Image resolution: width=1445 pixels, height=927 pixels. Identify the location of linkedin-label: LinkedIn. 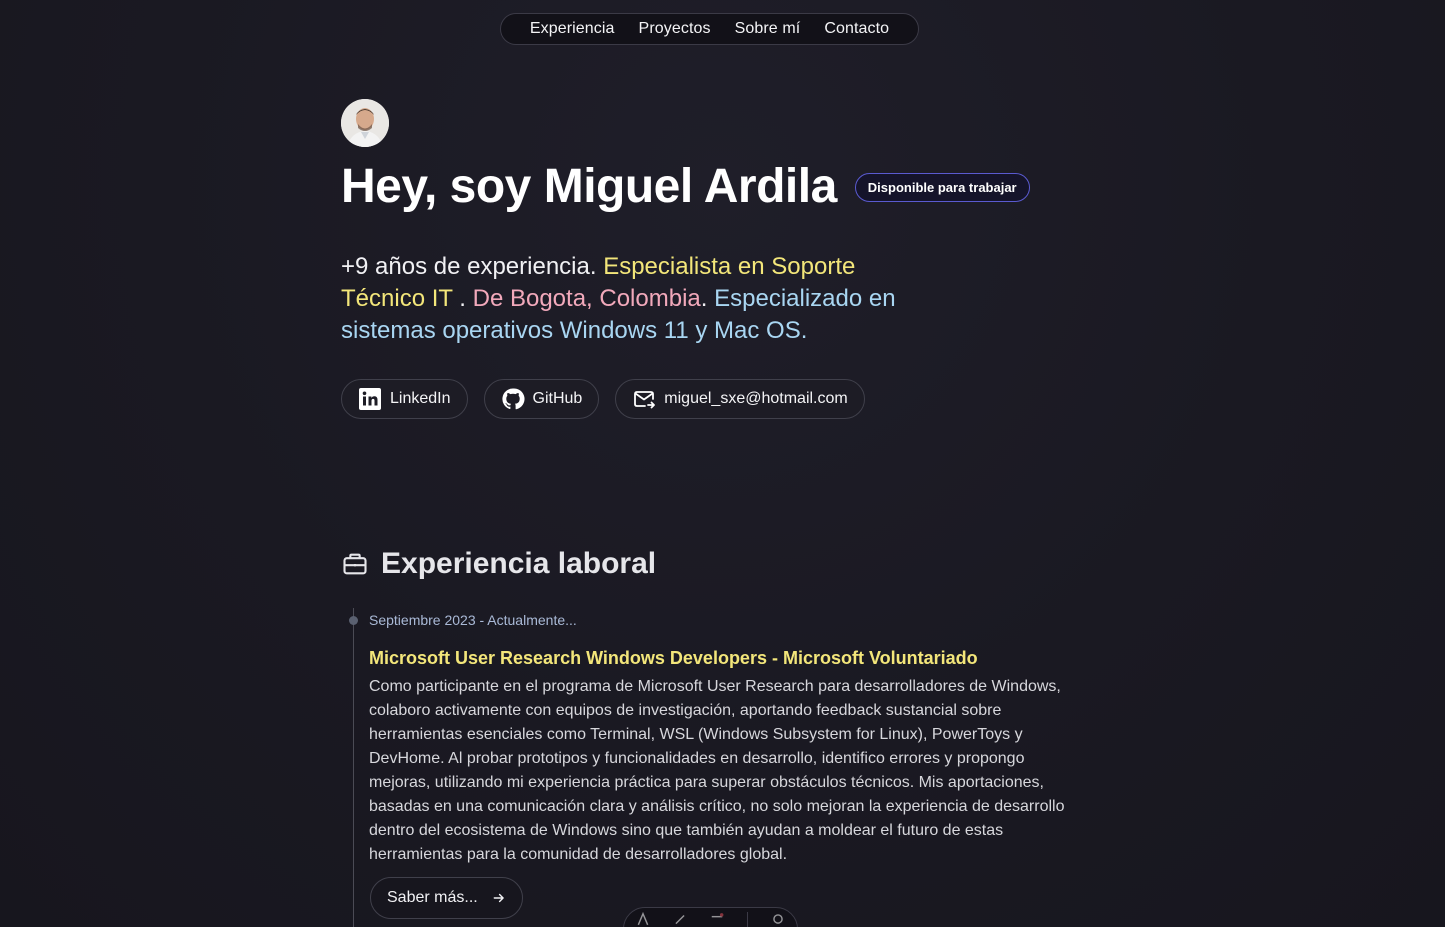
(420, 398).